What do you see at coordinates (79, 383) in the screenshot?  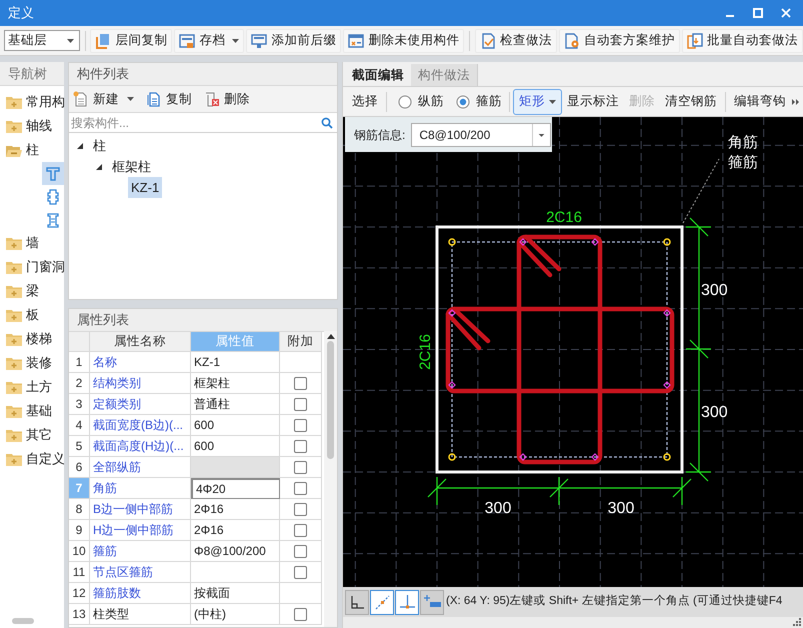 I see `row-number: 2` at bounding box center [79, 383].